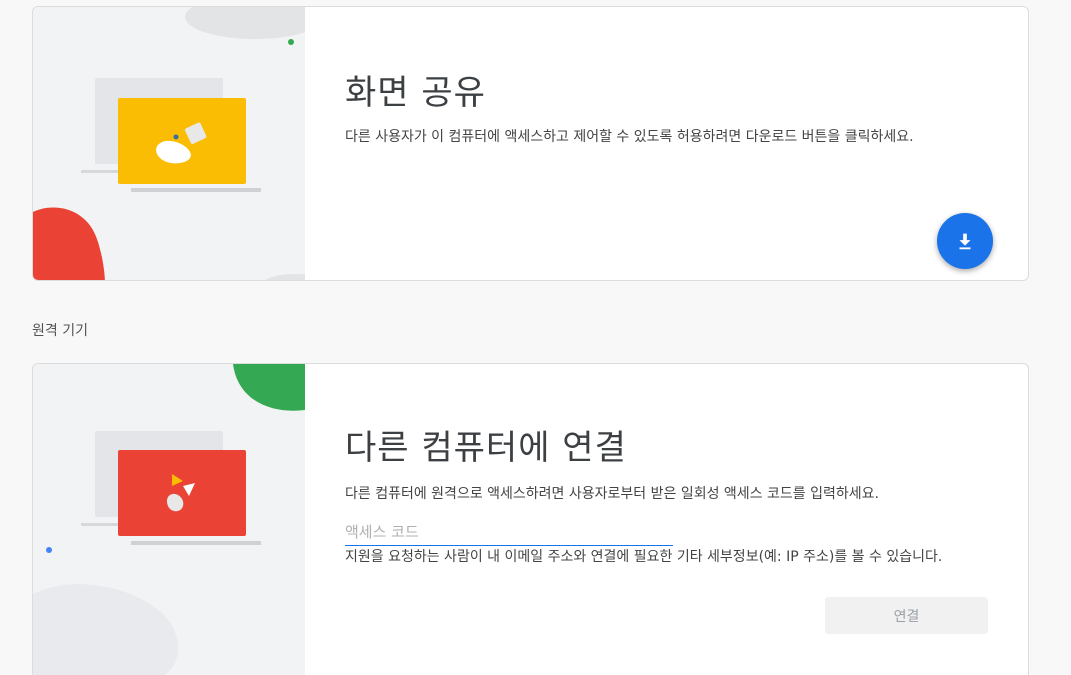  I want to click on connect-button: 연결, so click(906, 615).